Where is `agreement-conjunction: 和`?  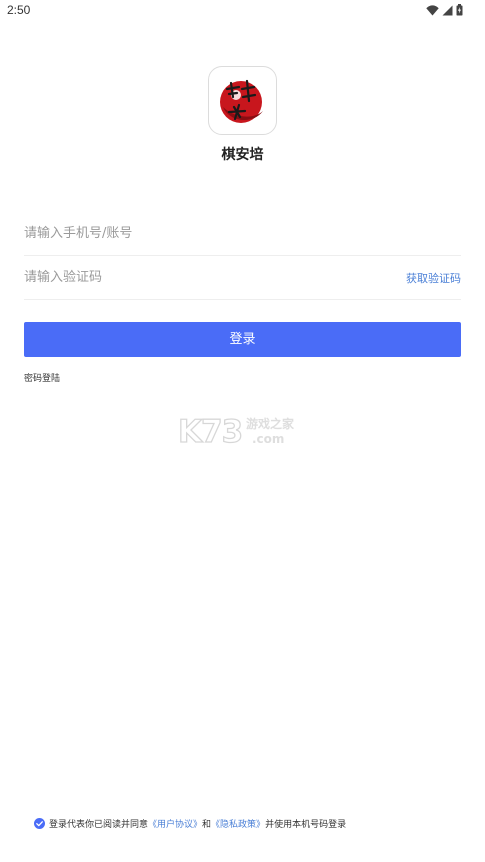 agreement-conjunction: 和 is located at coordinates (207, 824).